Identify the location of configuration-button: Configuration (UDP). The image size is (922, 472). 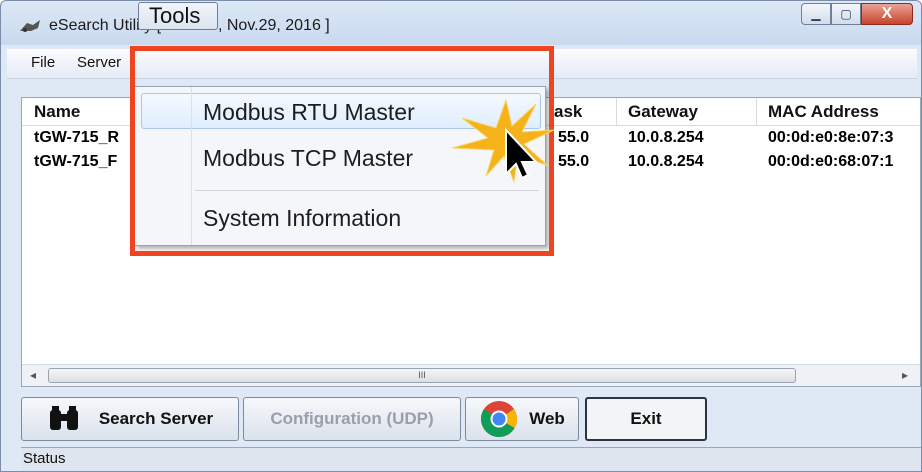
(352, 419).